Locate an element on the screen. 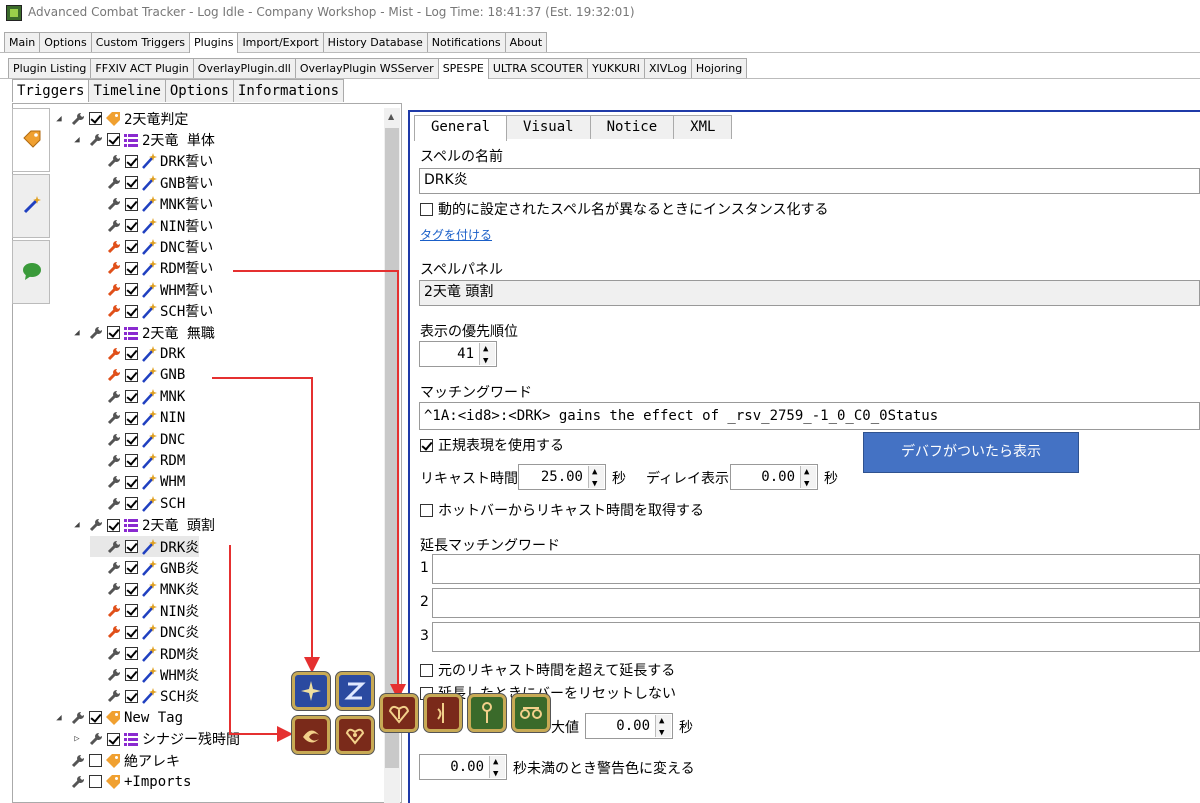  spell-tab is located at coordinates (31, 206).